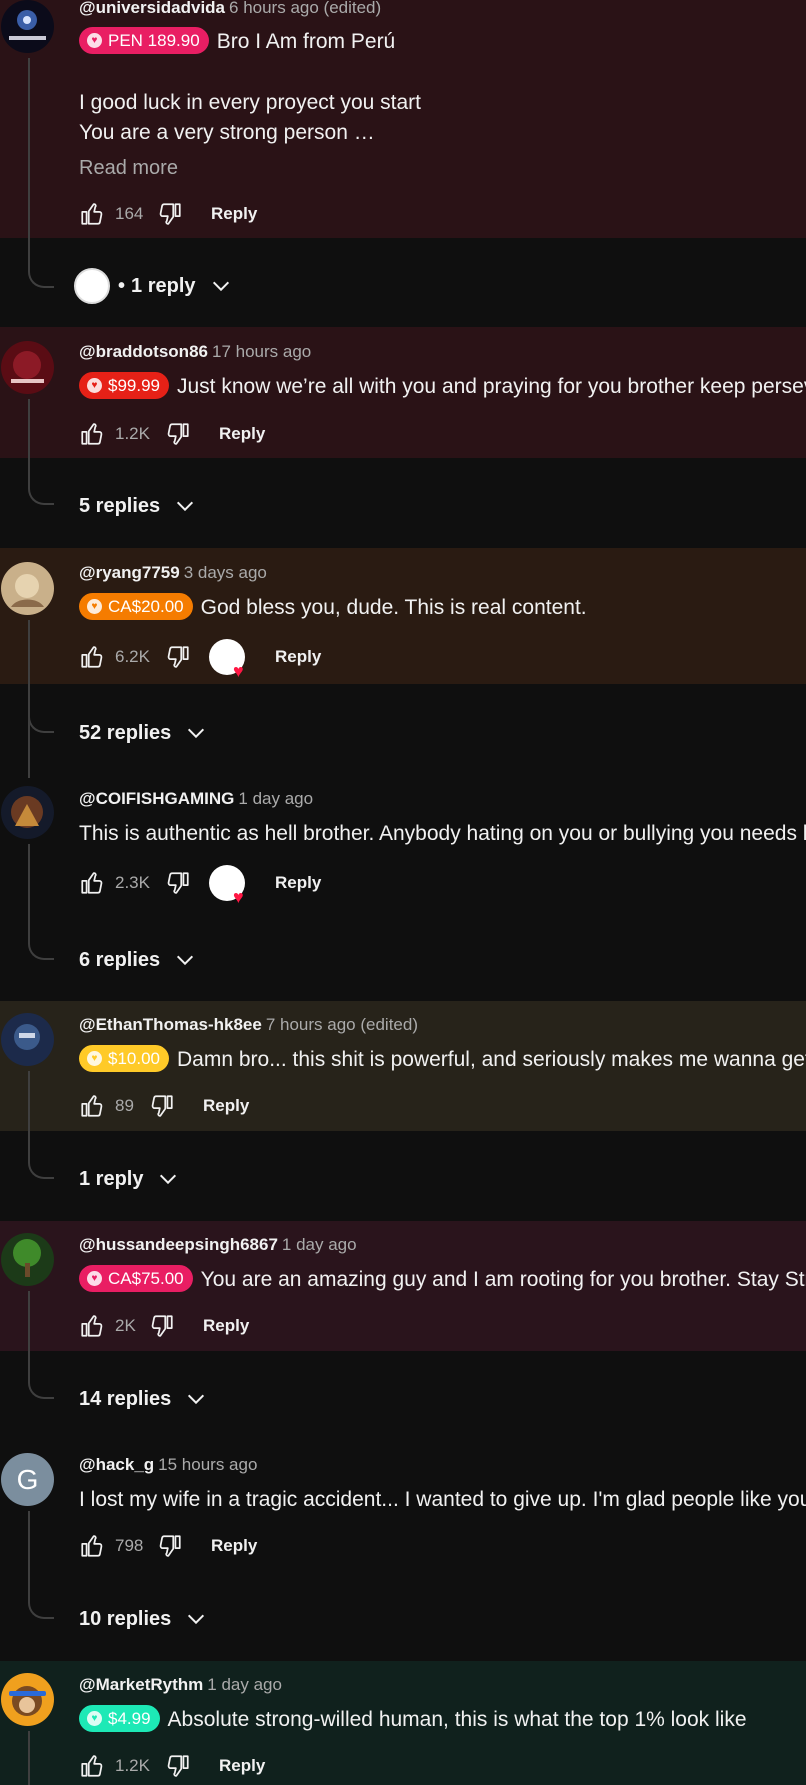 The width and height of the screenshot is (806, 1785). I want to click on comment-time: 7 hours ago (edited), so click(342, 1024).